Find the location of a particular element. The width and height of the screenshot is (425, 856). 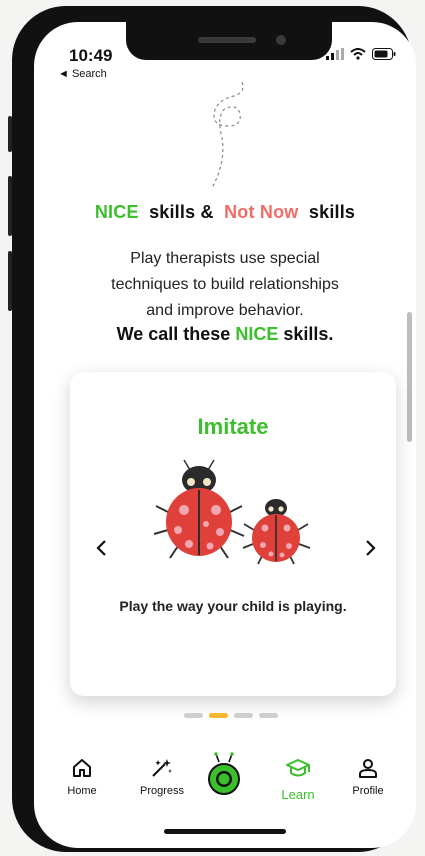

status-time: 10:49 is located at coordinates (91, 55).